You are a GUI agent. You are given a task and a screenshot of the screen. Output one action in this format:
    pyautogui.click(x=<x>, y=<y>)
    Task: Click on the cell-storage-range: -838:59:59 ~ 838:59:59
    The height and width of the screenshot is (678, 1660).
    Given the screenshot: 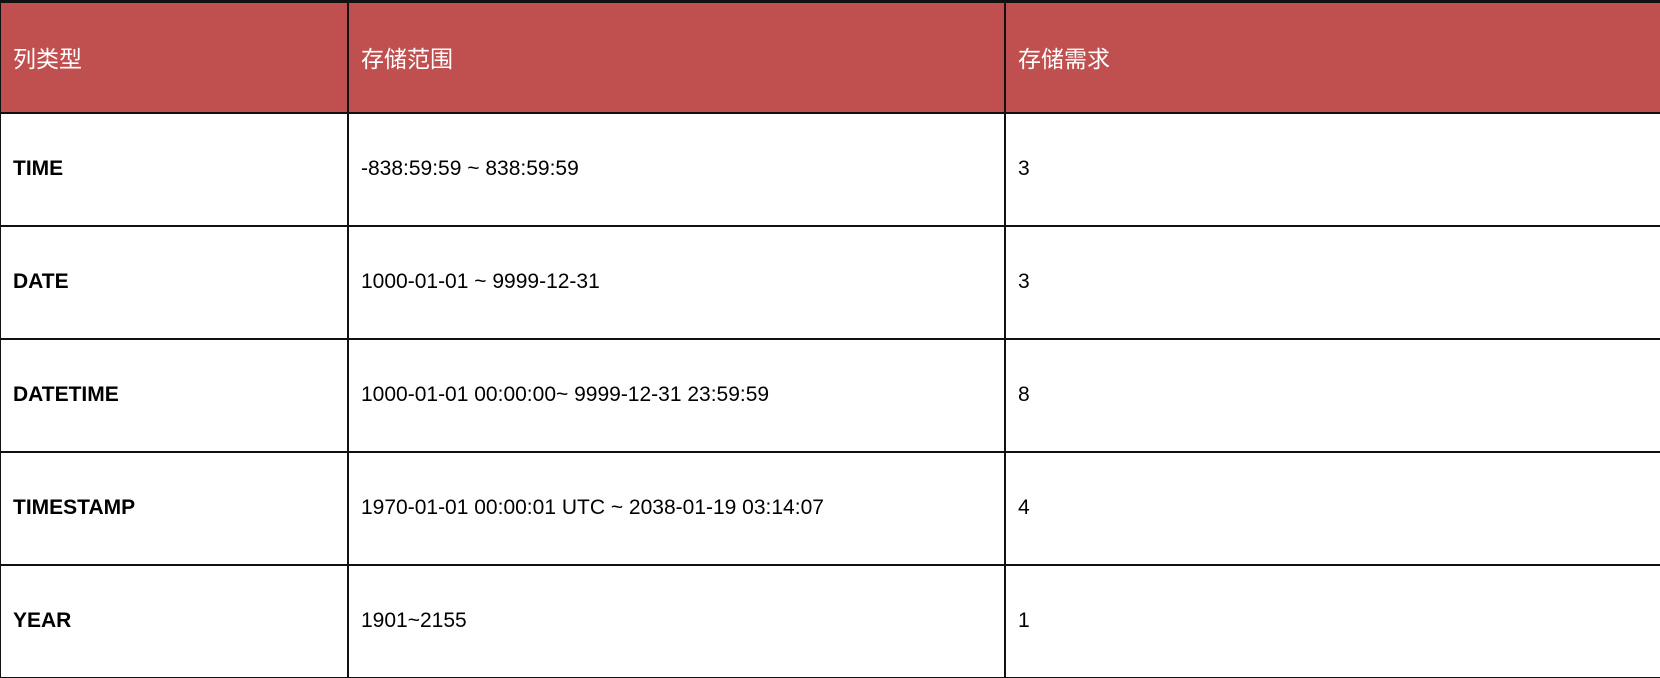 What is the action you would take?
    pyautogui.click(x=676, y=169)
    